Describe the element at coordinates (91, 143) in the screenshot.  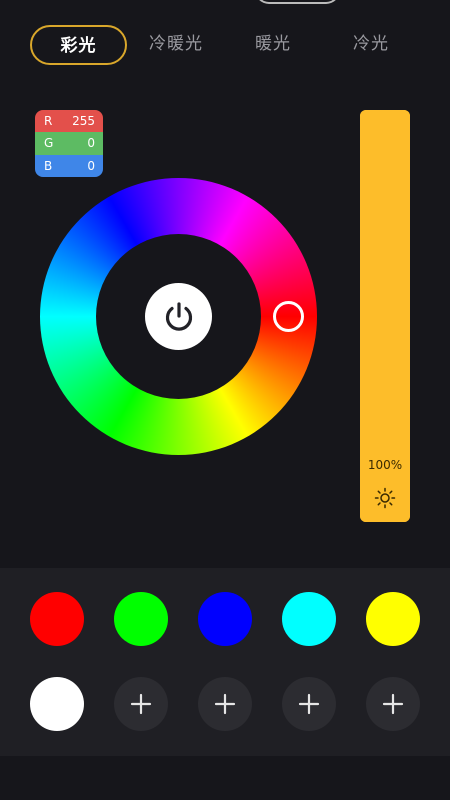
I see `green-value: 0` at that location.